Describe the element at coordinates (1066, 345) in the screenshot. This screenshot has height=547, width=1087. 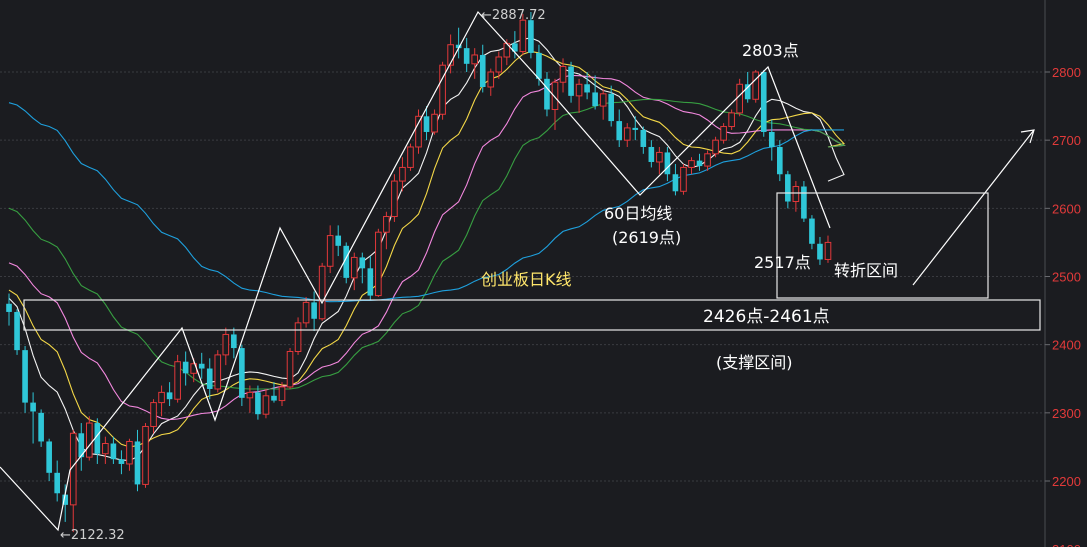
I see `y-tick-label-2400: 2400` at that location.